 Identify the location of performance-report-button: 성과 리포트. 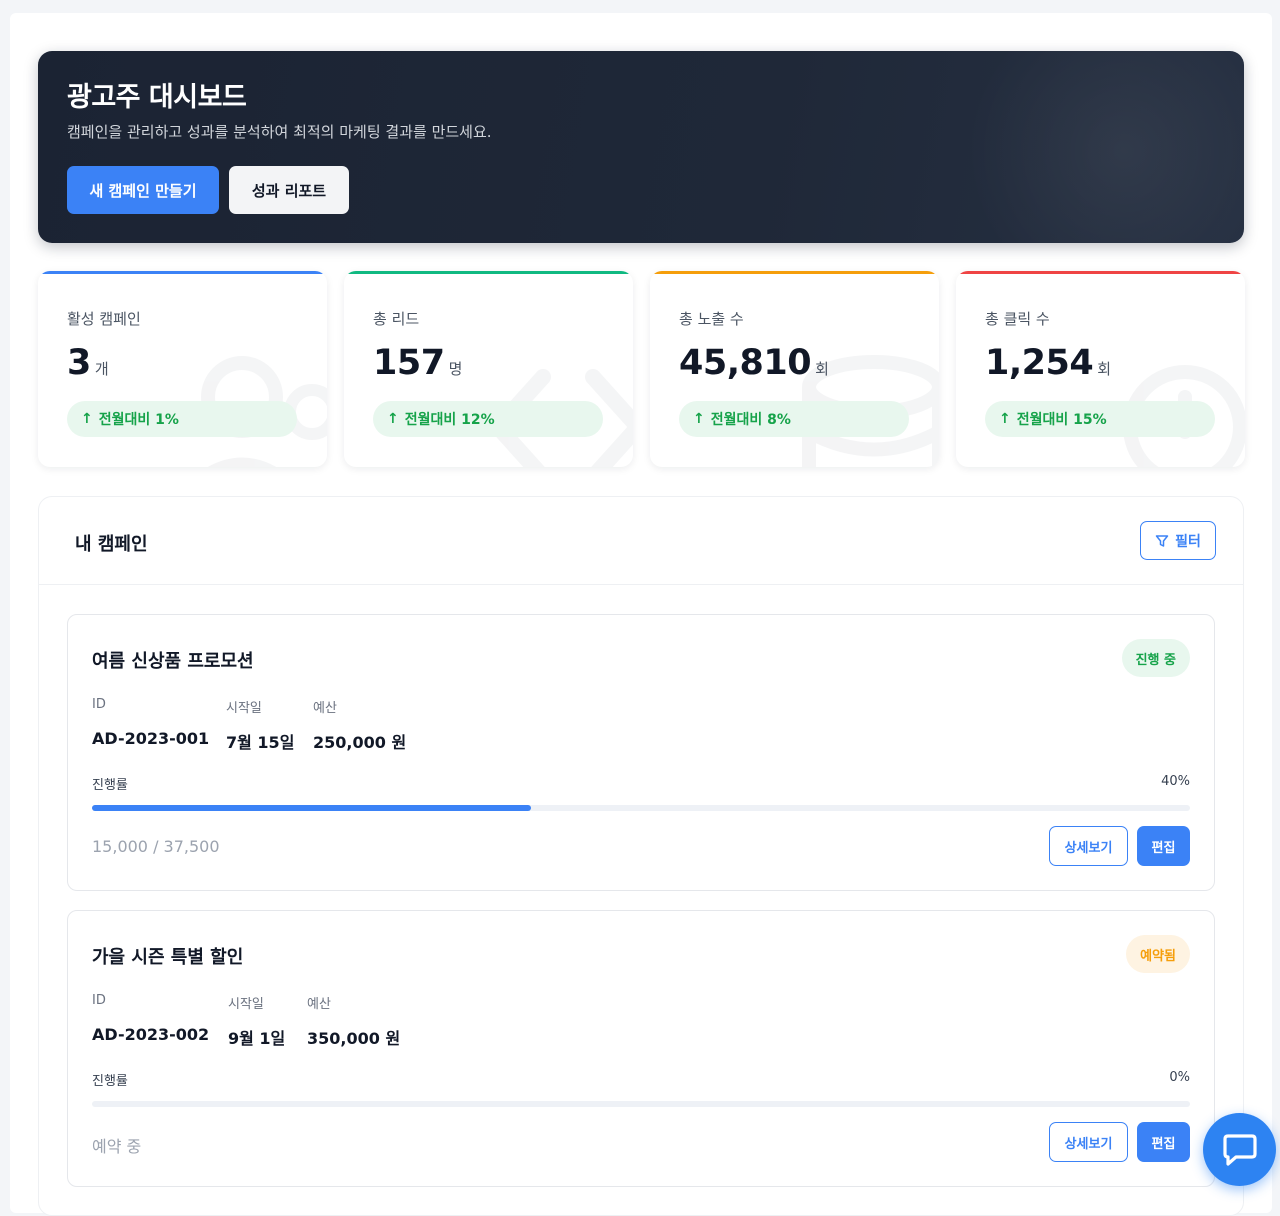
(289, 190).